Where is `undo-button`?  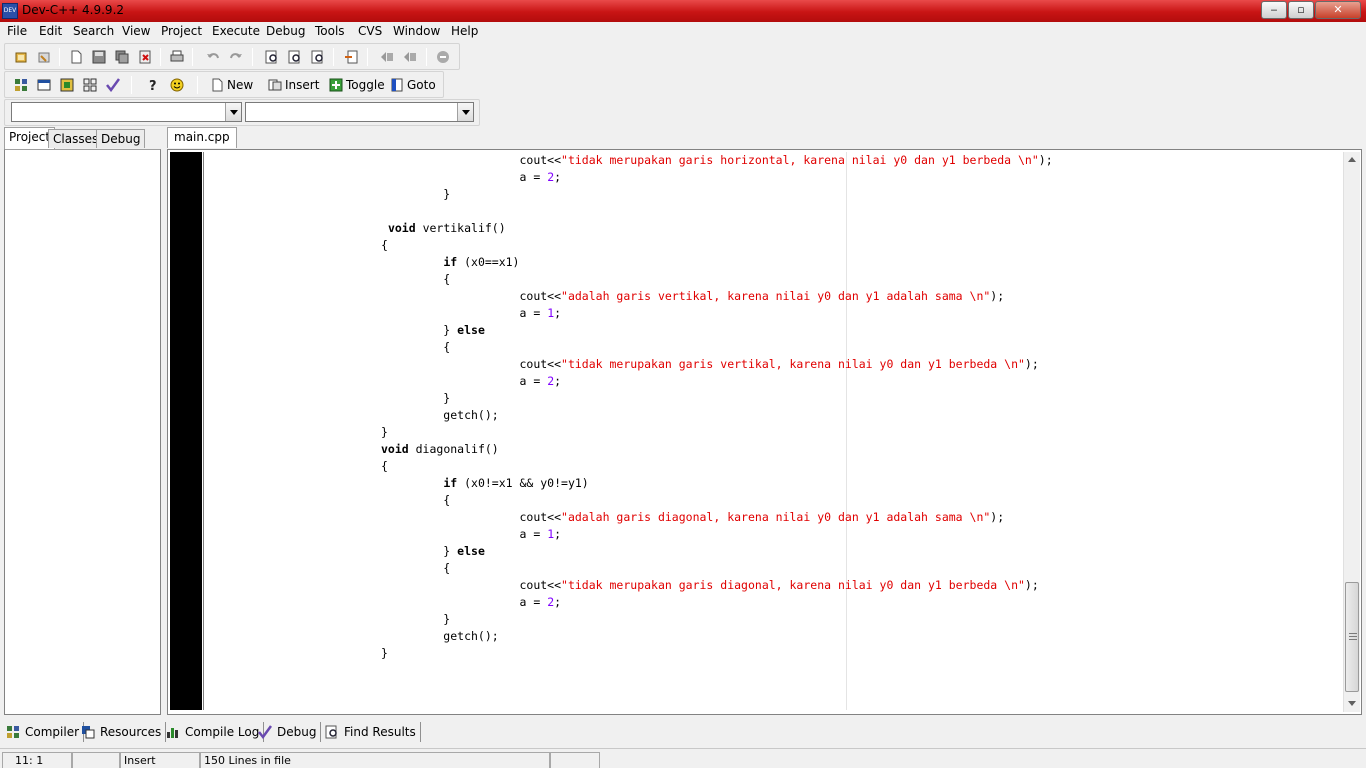 undo-button is located at coordinates (213, 57).